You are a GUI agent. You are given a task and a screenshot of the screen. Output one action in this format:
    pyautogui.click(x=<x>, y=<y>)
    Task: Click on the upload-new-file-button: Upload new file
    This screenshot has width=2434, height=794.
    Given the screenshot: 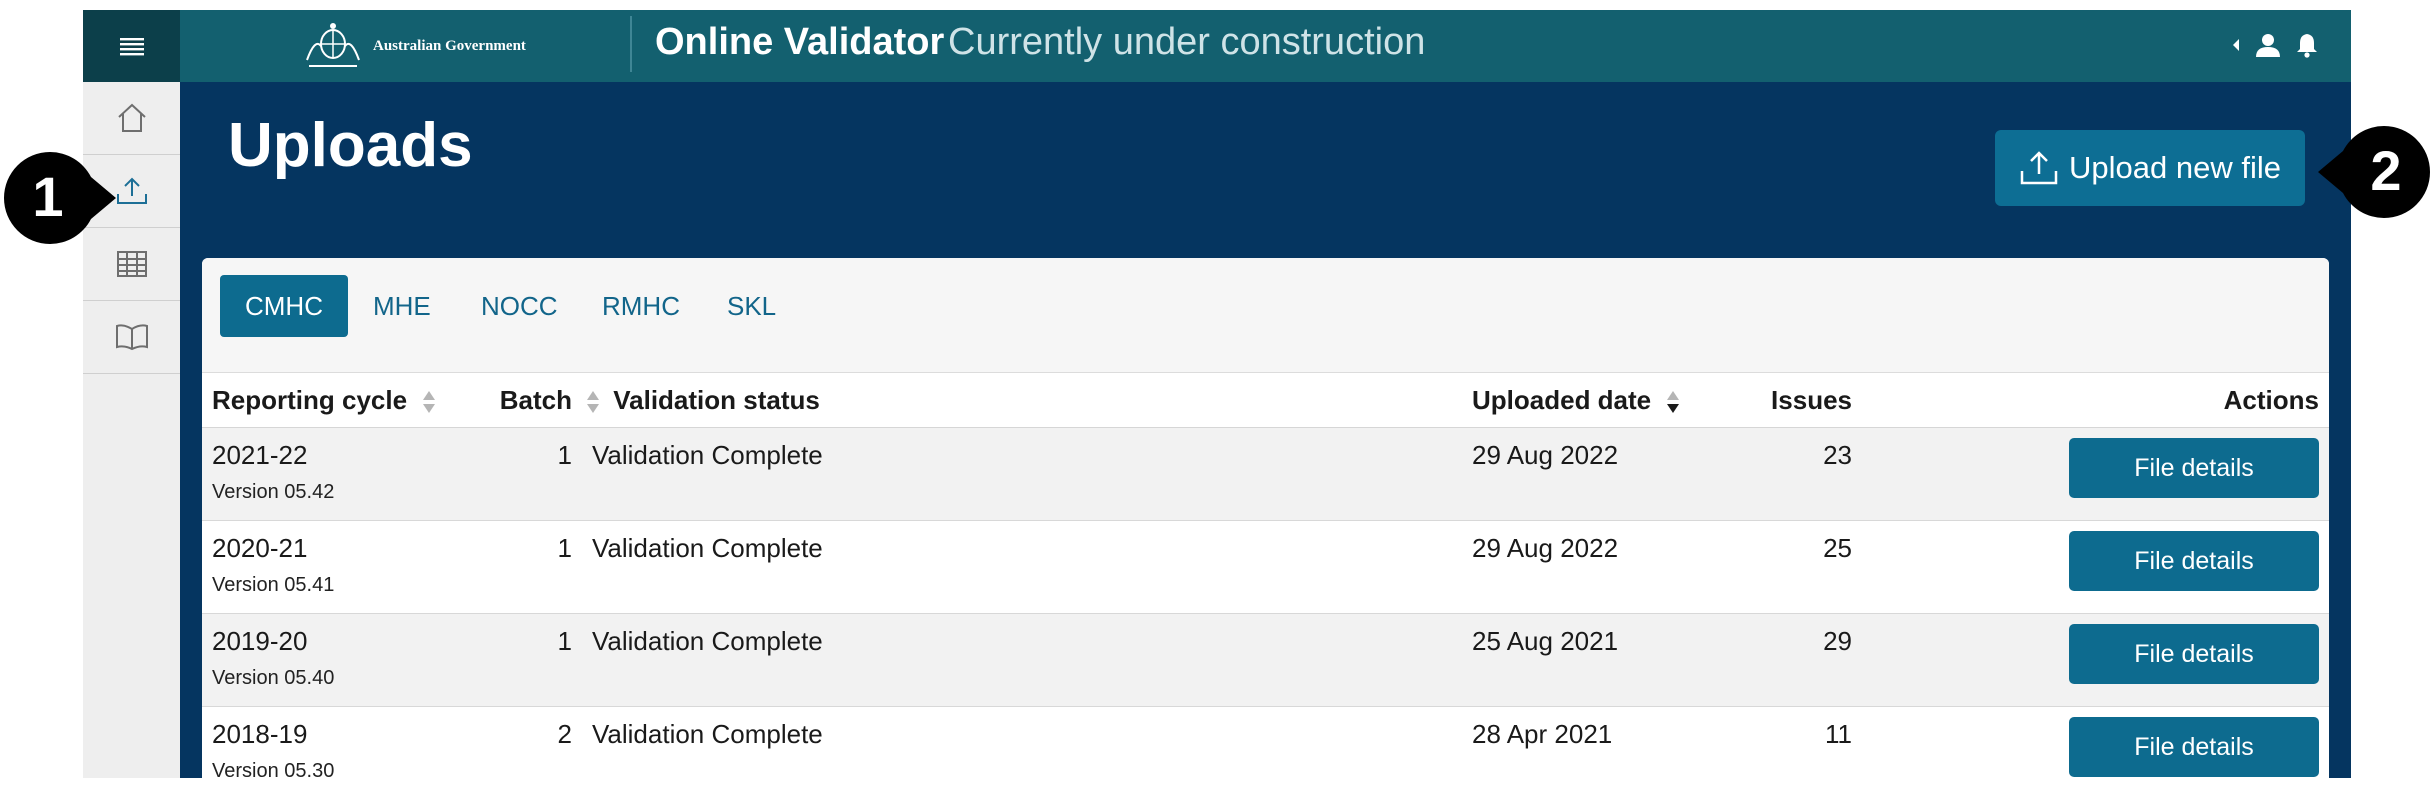 What is the action you would take?
    pyautogui.click(x=2150, y=168)
    